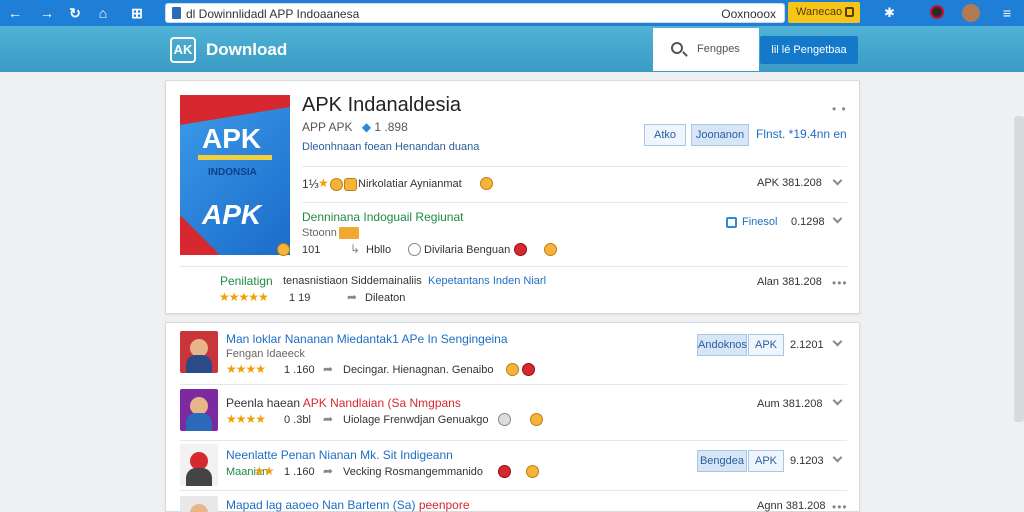  What do you see at coordinates (849, 12) in the screenshot?
I see `lock-icon` at bounding box center [849, 12].